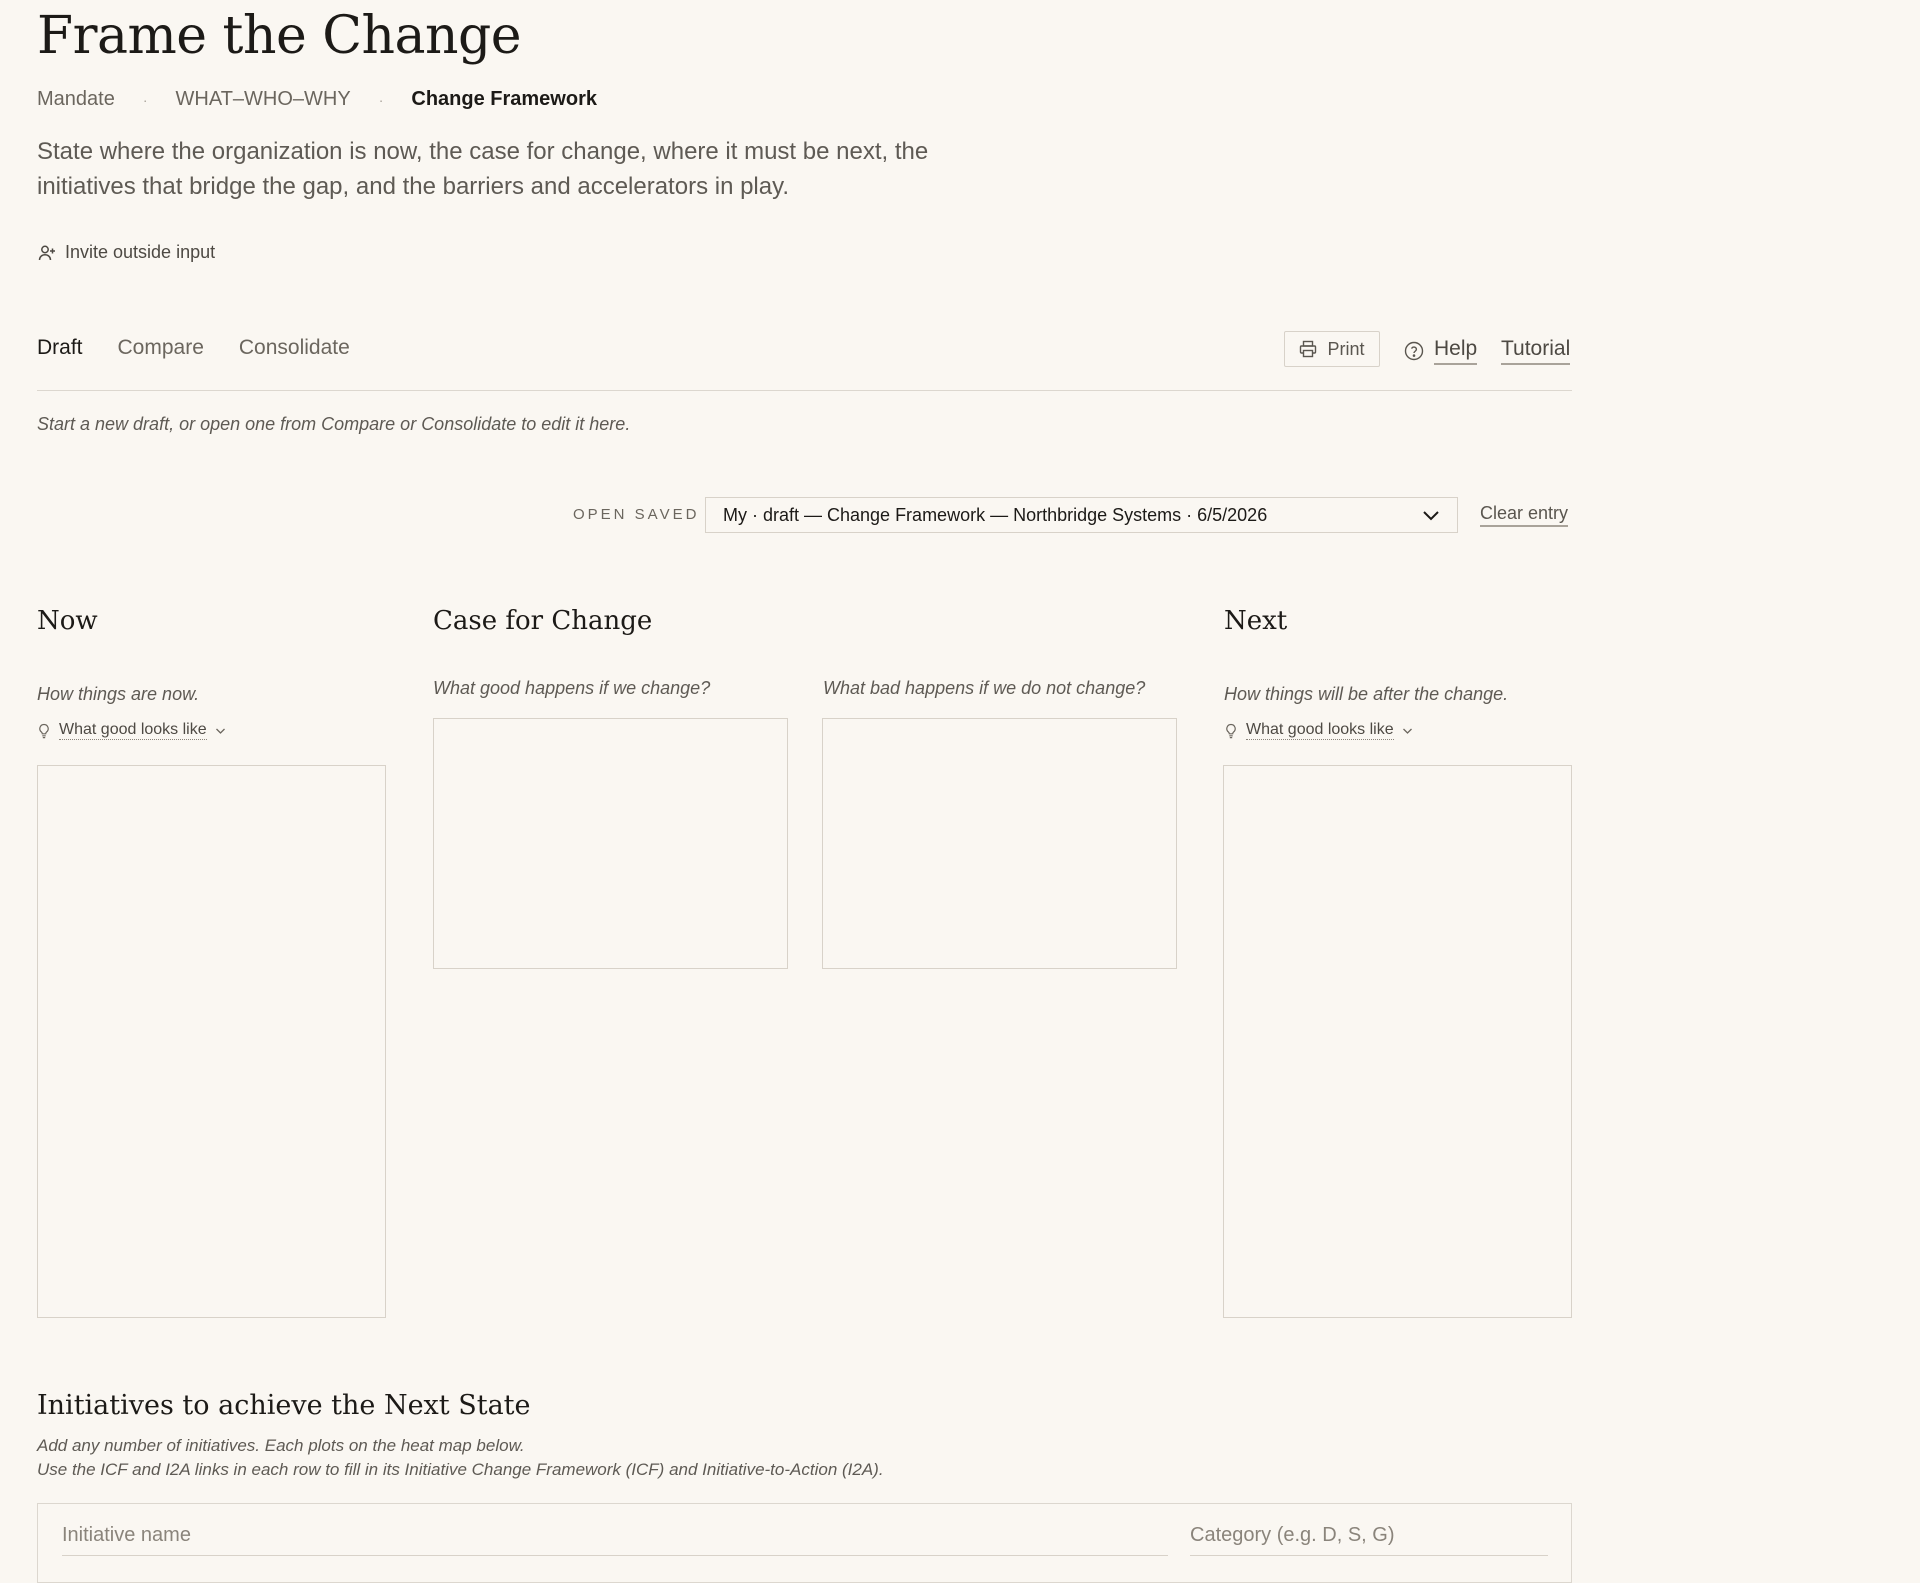  What do you see at coordinates (161, 348) in the screenshot?
I see `tab-compare: Compare` at bounding box center [161, 348].